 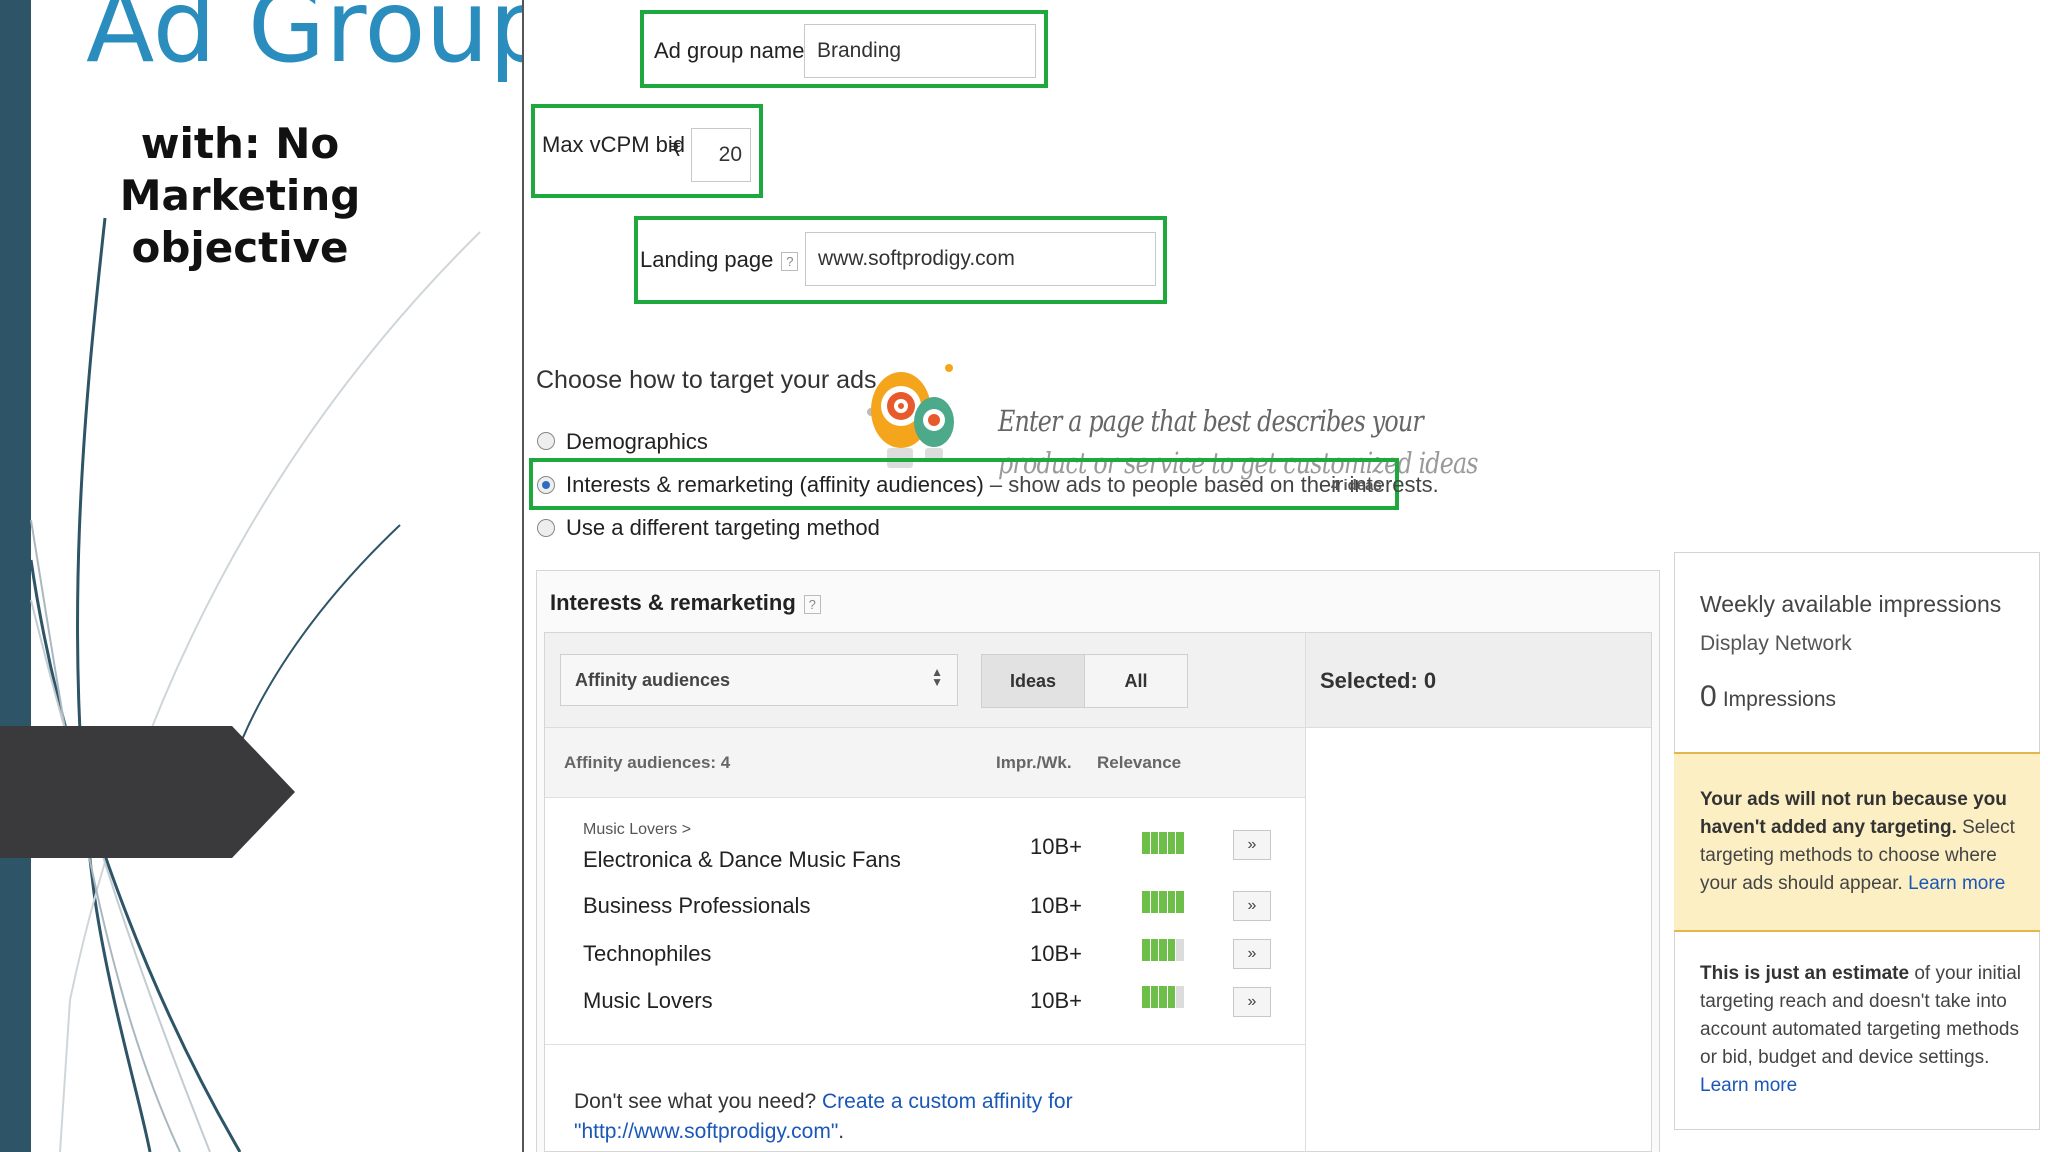 I want to click on landing-page-value: www.softprodigy.com, so click(x=916, y=258).